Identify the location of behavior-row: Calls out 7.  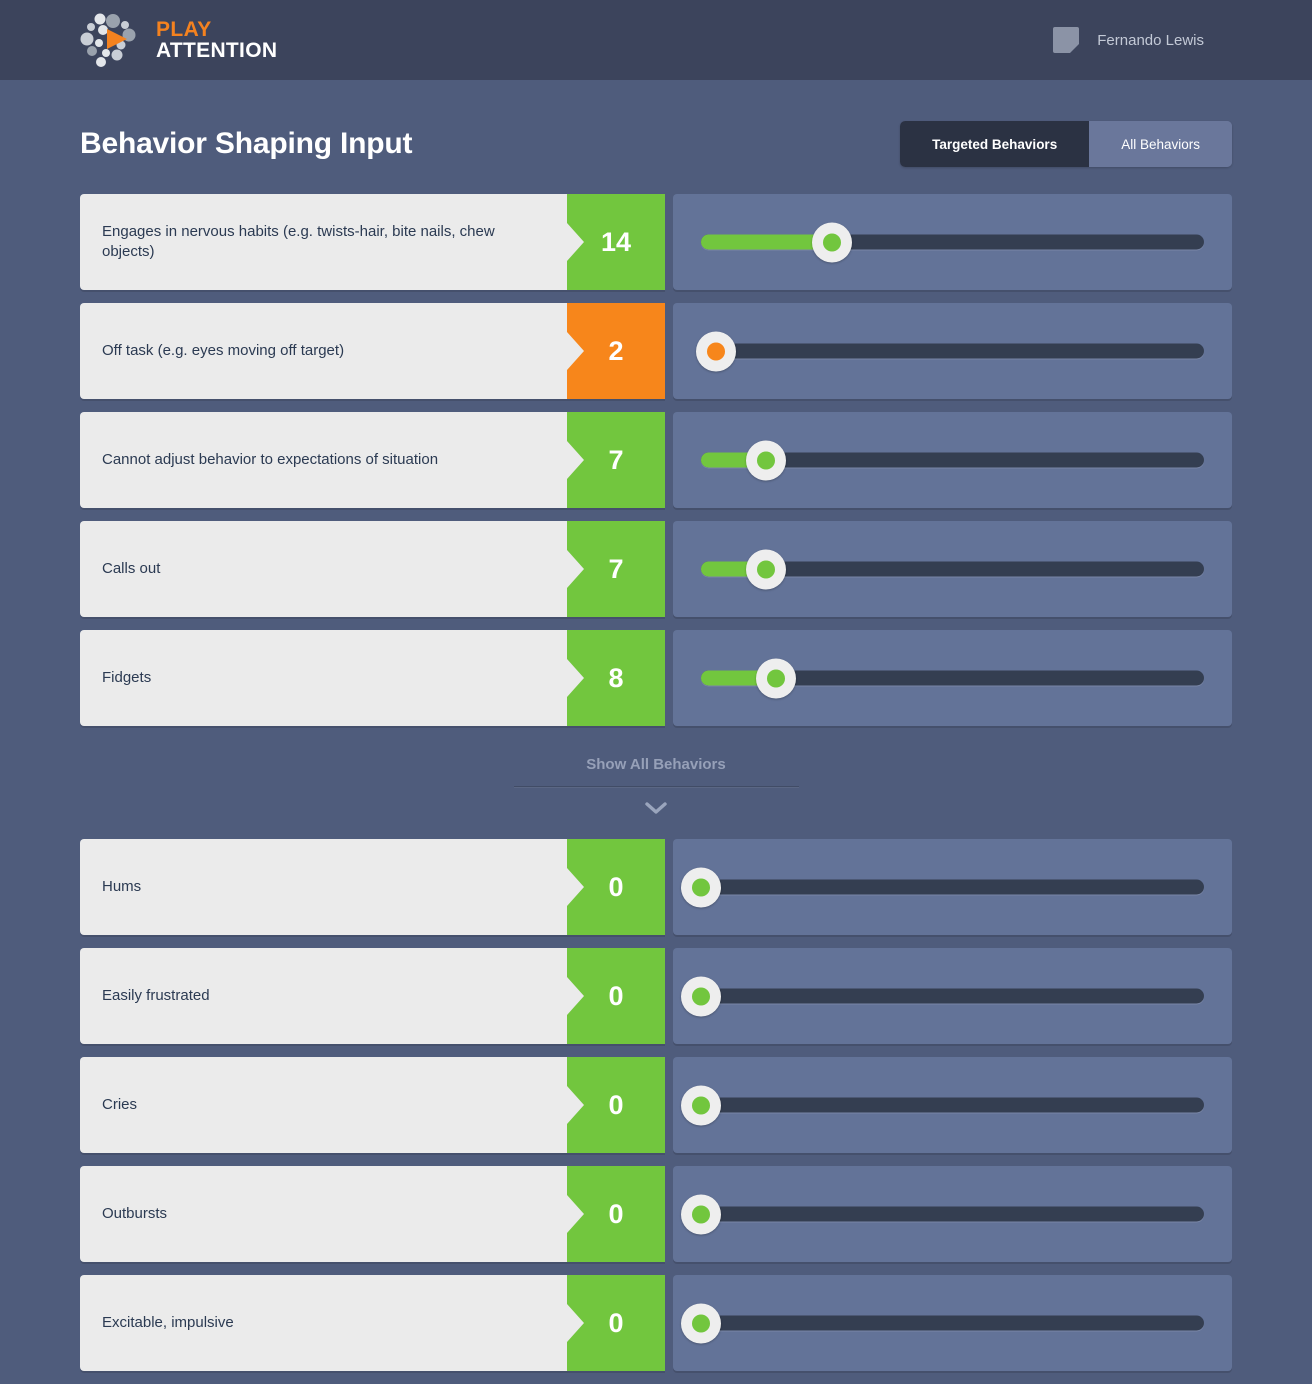
(656, 569).